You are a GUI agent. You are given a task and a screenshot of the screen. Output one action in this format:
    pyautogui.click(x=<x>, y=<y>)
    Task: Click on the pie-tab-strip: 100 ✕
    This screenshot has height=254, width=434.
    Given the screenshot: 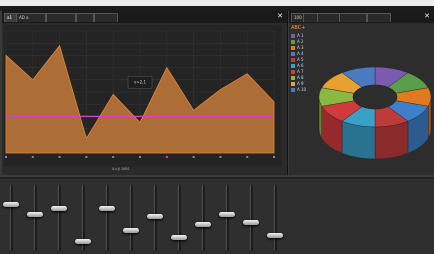 What is the action you would take?
    pyautogui.click(x=361, y=17)
    